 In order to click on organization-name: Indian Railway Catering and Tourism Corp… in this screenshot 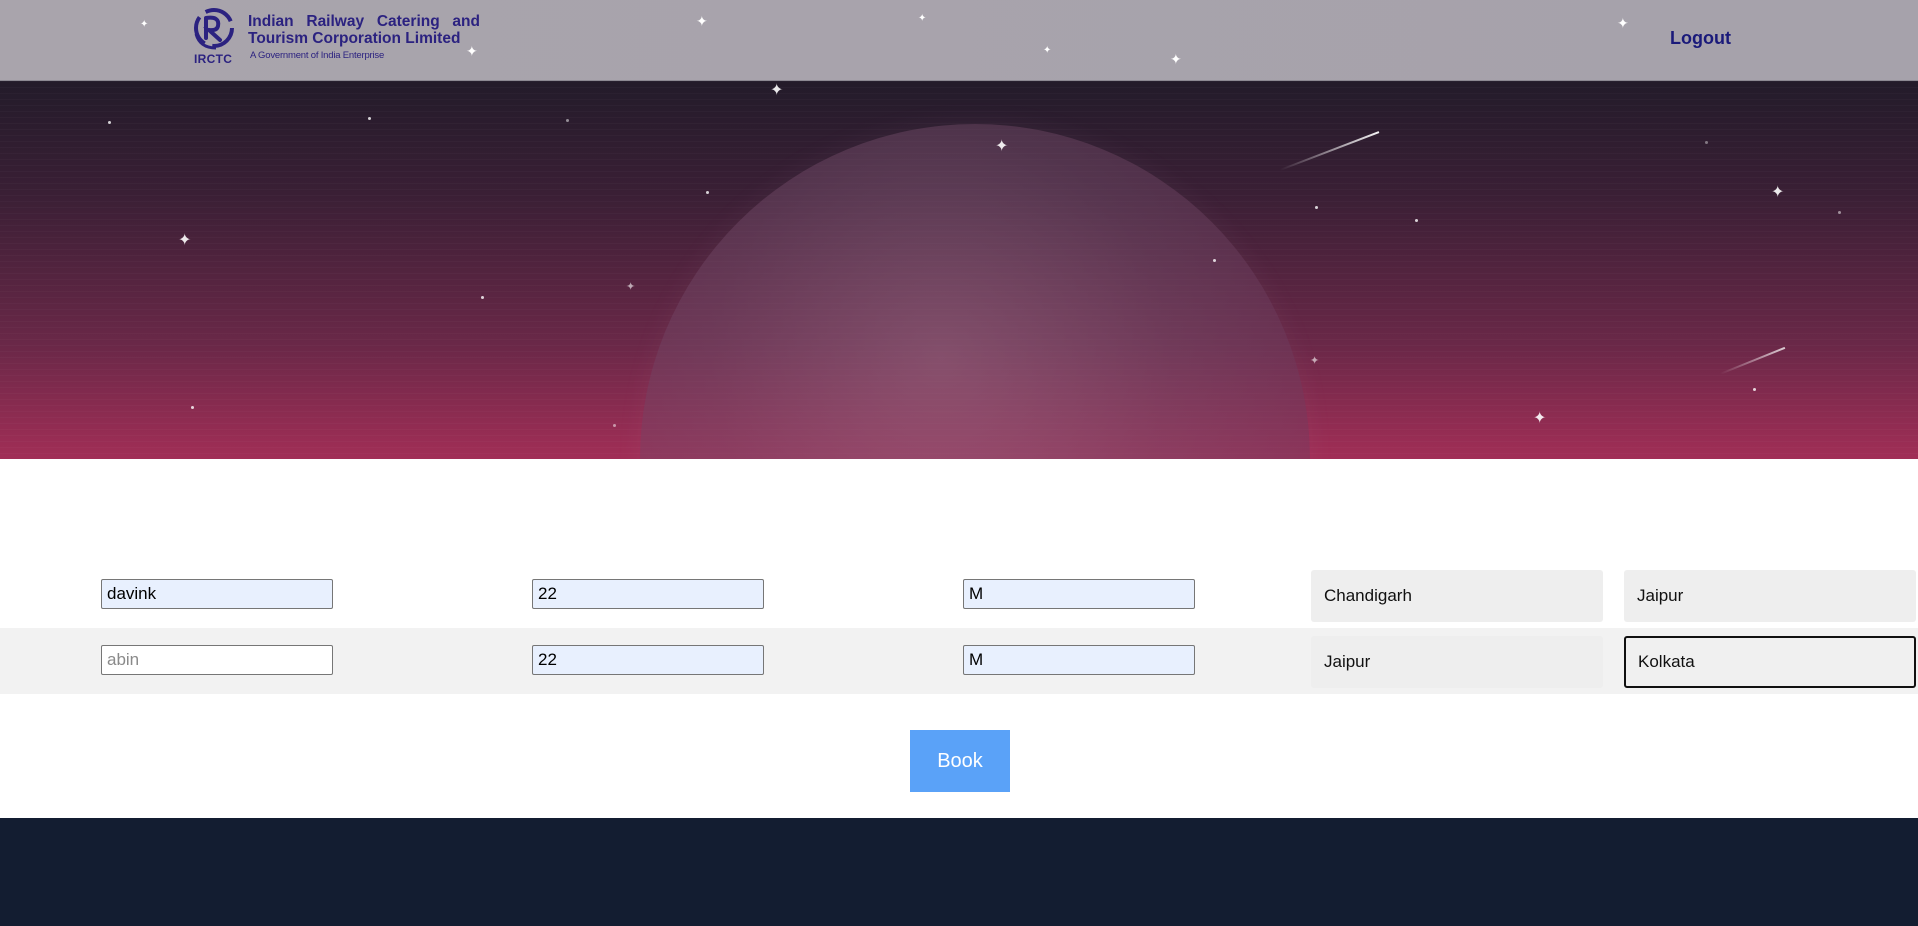, I will do `click(364, 30)`.